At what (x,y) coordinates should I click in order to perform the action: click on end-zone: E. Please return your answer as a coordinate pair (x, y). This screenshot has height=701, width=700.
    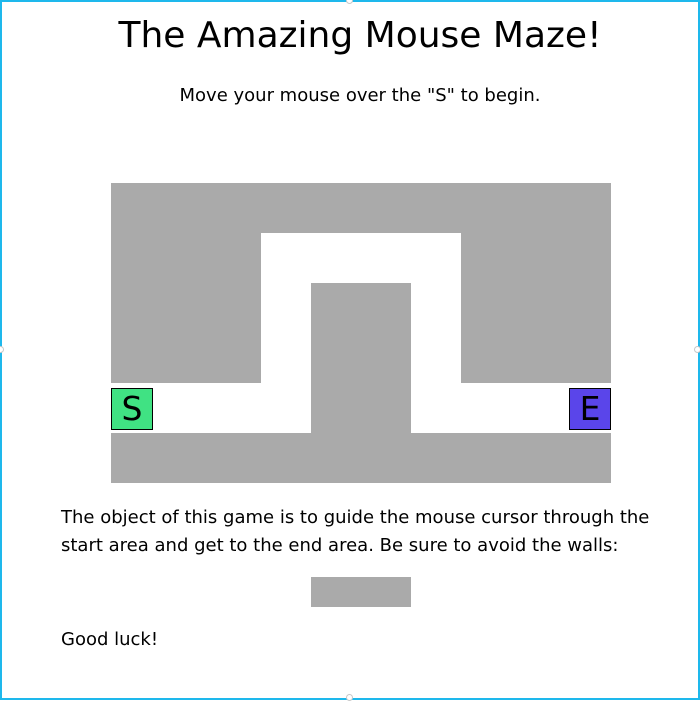
    Looking at the image, I should click on (590, 409).